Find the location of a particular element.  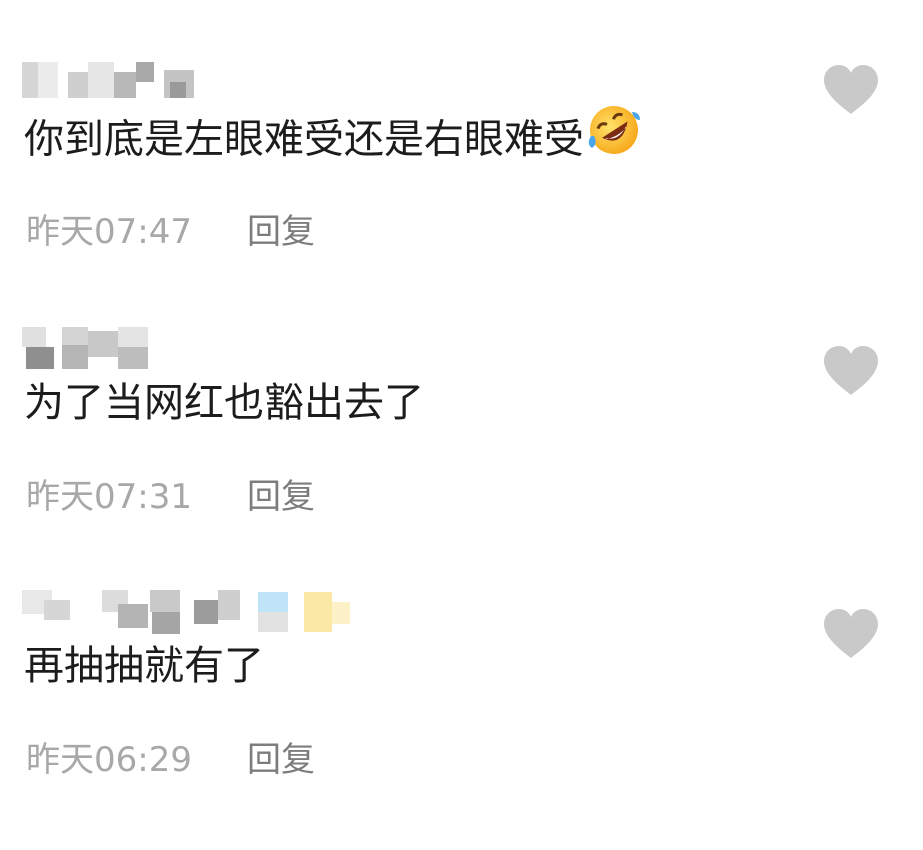

comment-content: 再抽抽就有了 is located at coordinates (144, 666).